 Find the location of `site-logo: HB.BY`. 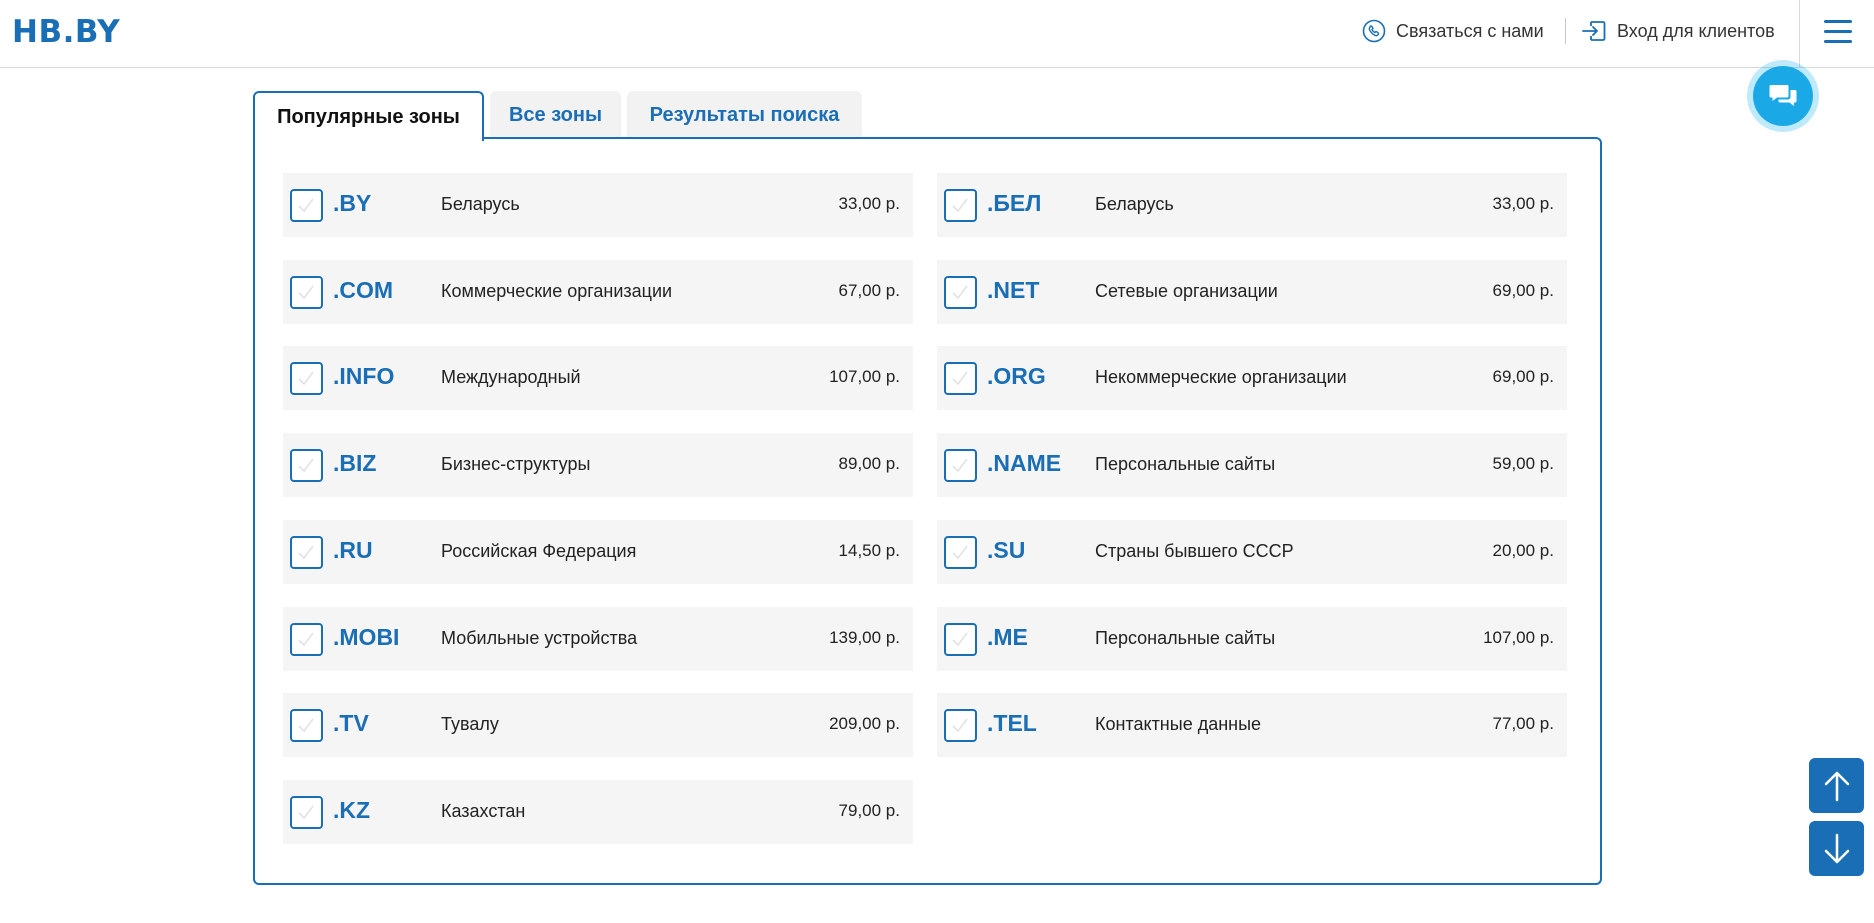

site-logo: HB.BY is located at coordinates (66, 32).